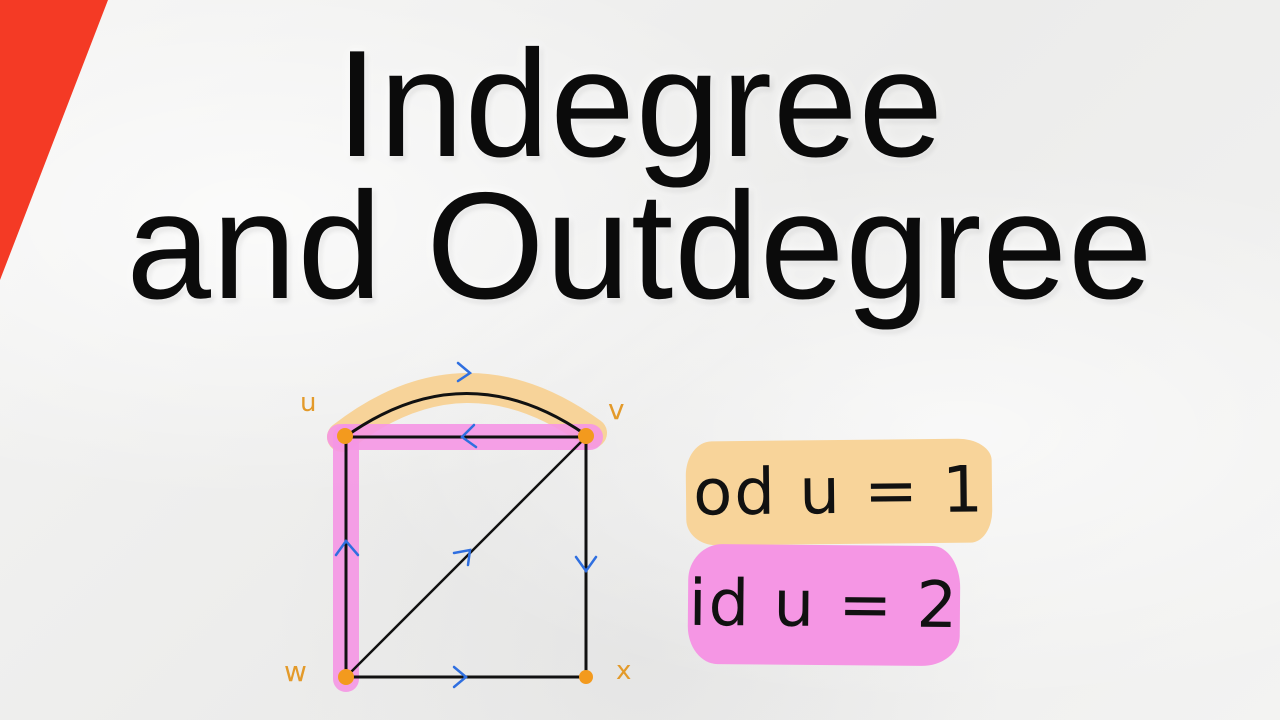  Describe the element at coordinates (295, 671) in the screenshot. I see `vertex-label-w: w` at that location.